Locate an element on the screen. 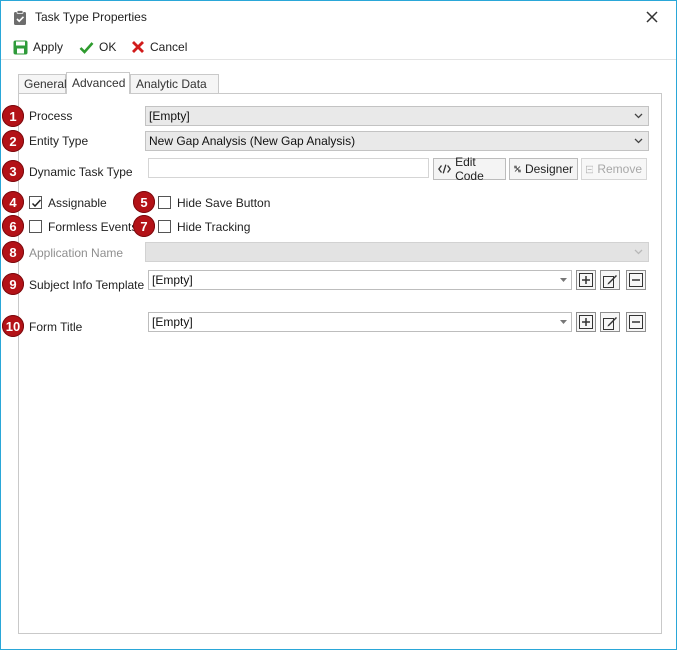  callout-badge-1: 1 is located at coordinates (13, 116).